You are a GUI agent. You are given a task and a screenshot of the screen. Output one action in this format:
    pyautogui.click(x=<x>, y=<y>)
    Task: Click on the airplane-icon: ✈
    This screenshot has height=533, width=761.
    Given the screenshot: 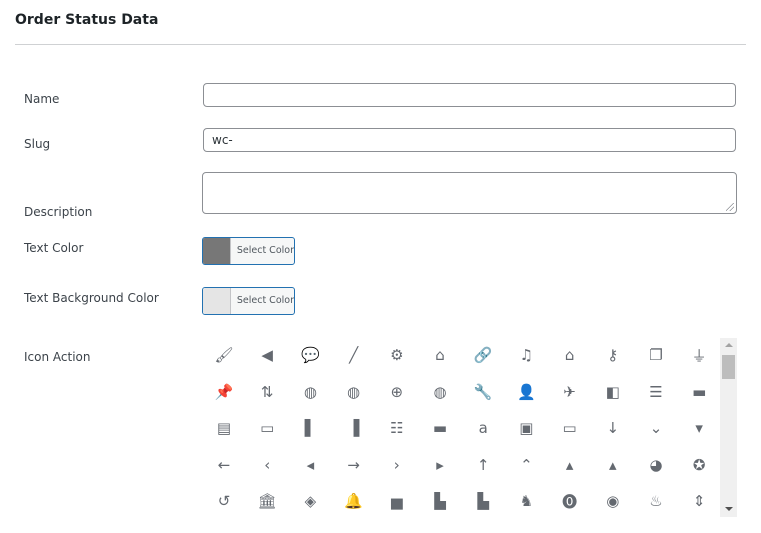 What is the action you would take?
    pyautogui.click(x=570, y=392)
    